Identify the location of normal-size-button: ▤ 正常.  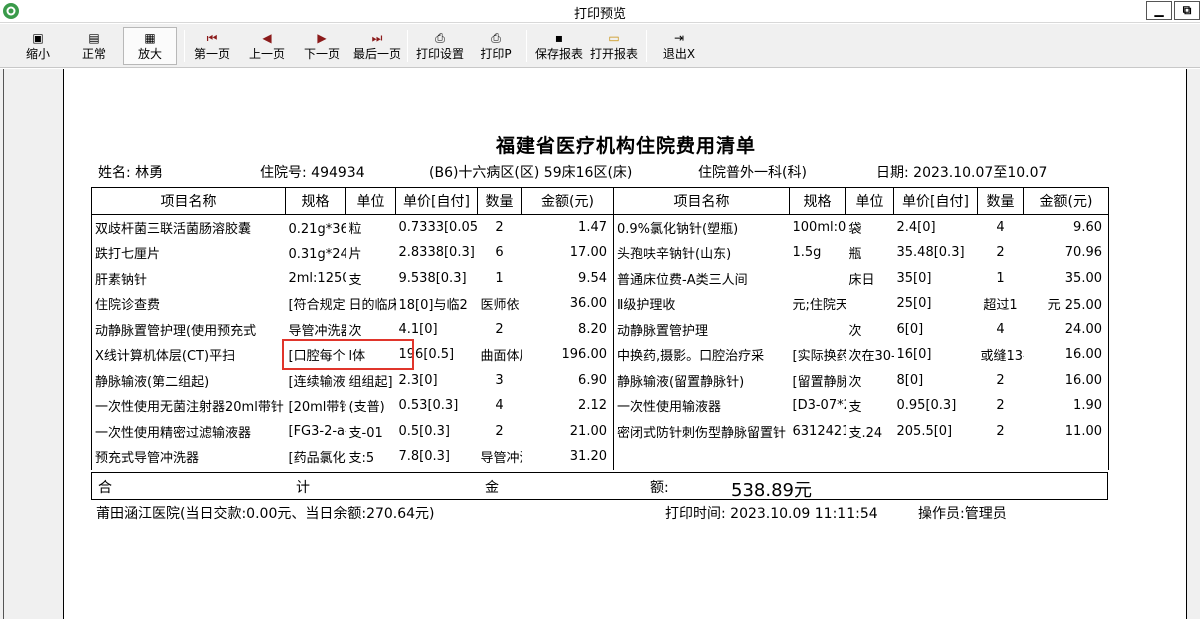
(94, 46).